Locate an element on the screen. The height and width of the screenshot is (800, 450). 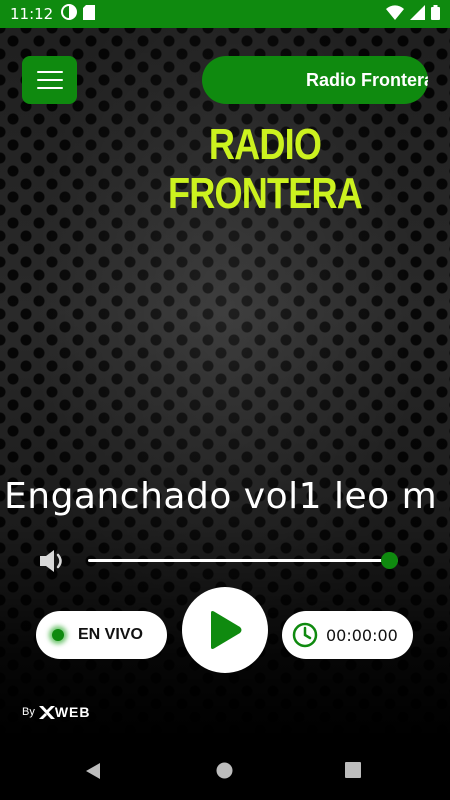
station-logo: RADIO FRONTERA is located at coordinates (265, 169).